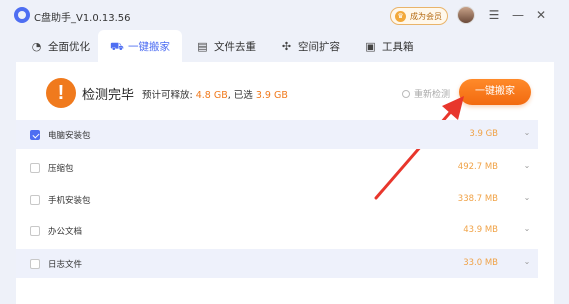  What do you see at coordinates (61, 93) in the screenshot?
I see `alert-icon: !` at bounding box center [61, 93].